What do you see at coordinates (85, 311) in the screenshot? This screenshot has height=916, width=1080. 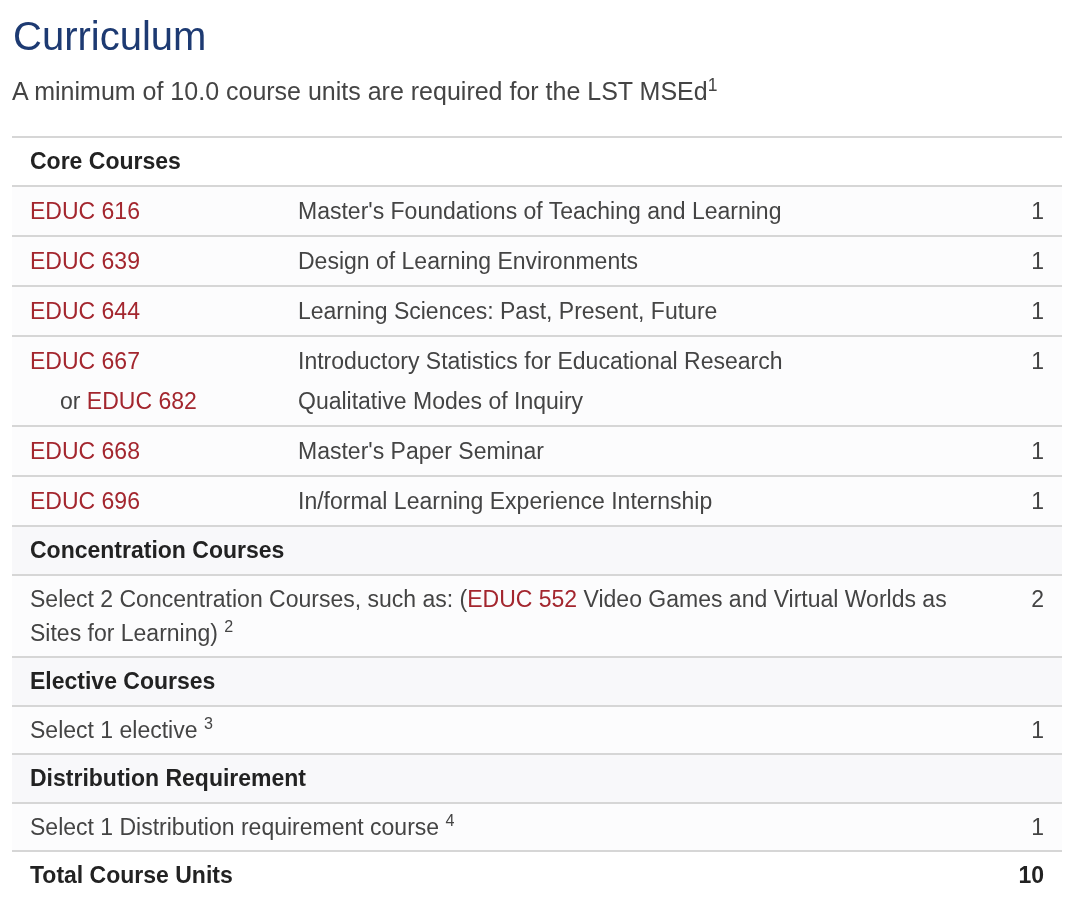 I see `course-link: EDUC 644` at bounding box center [85, 311].